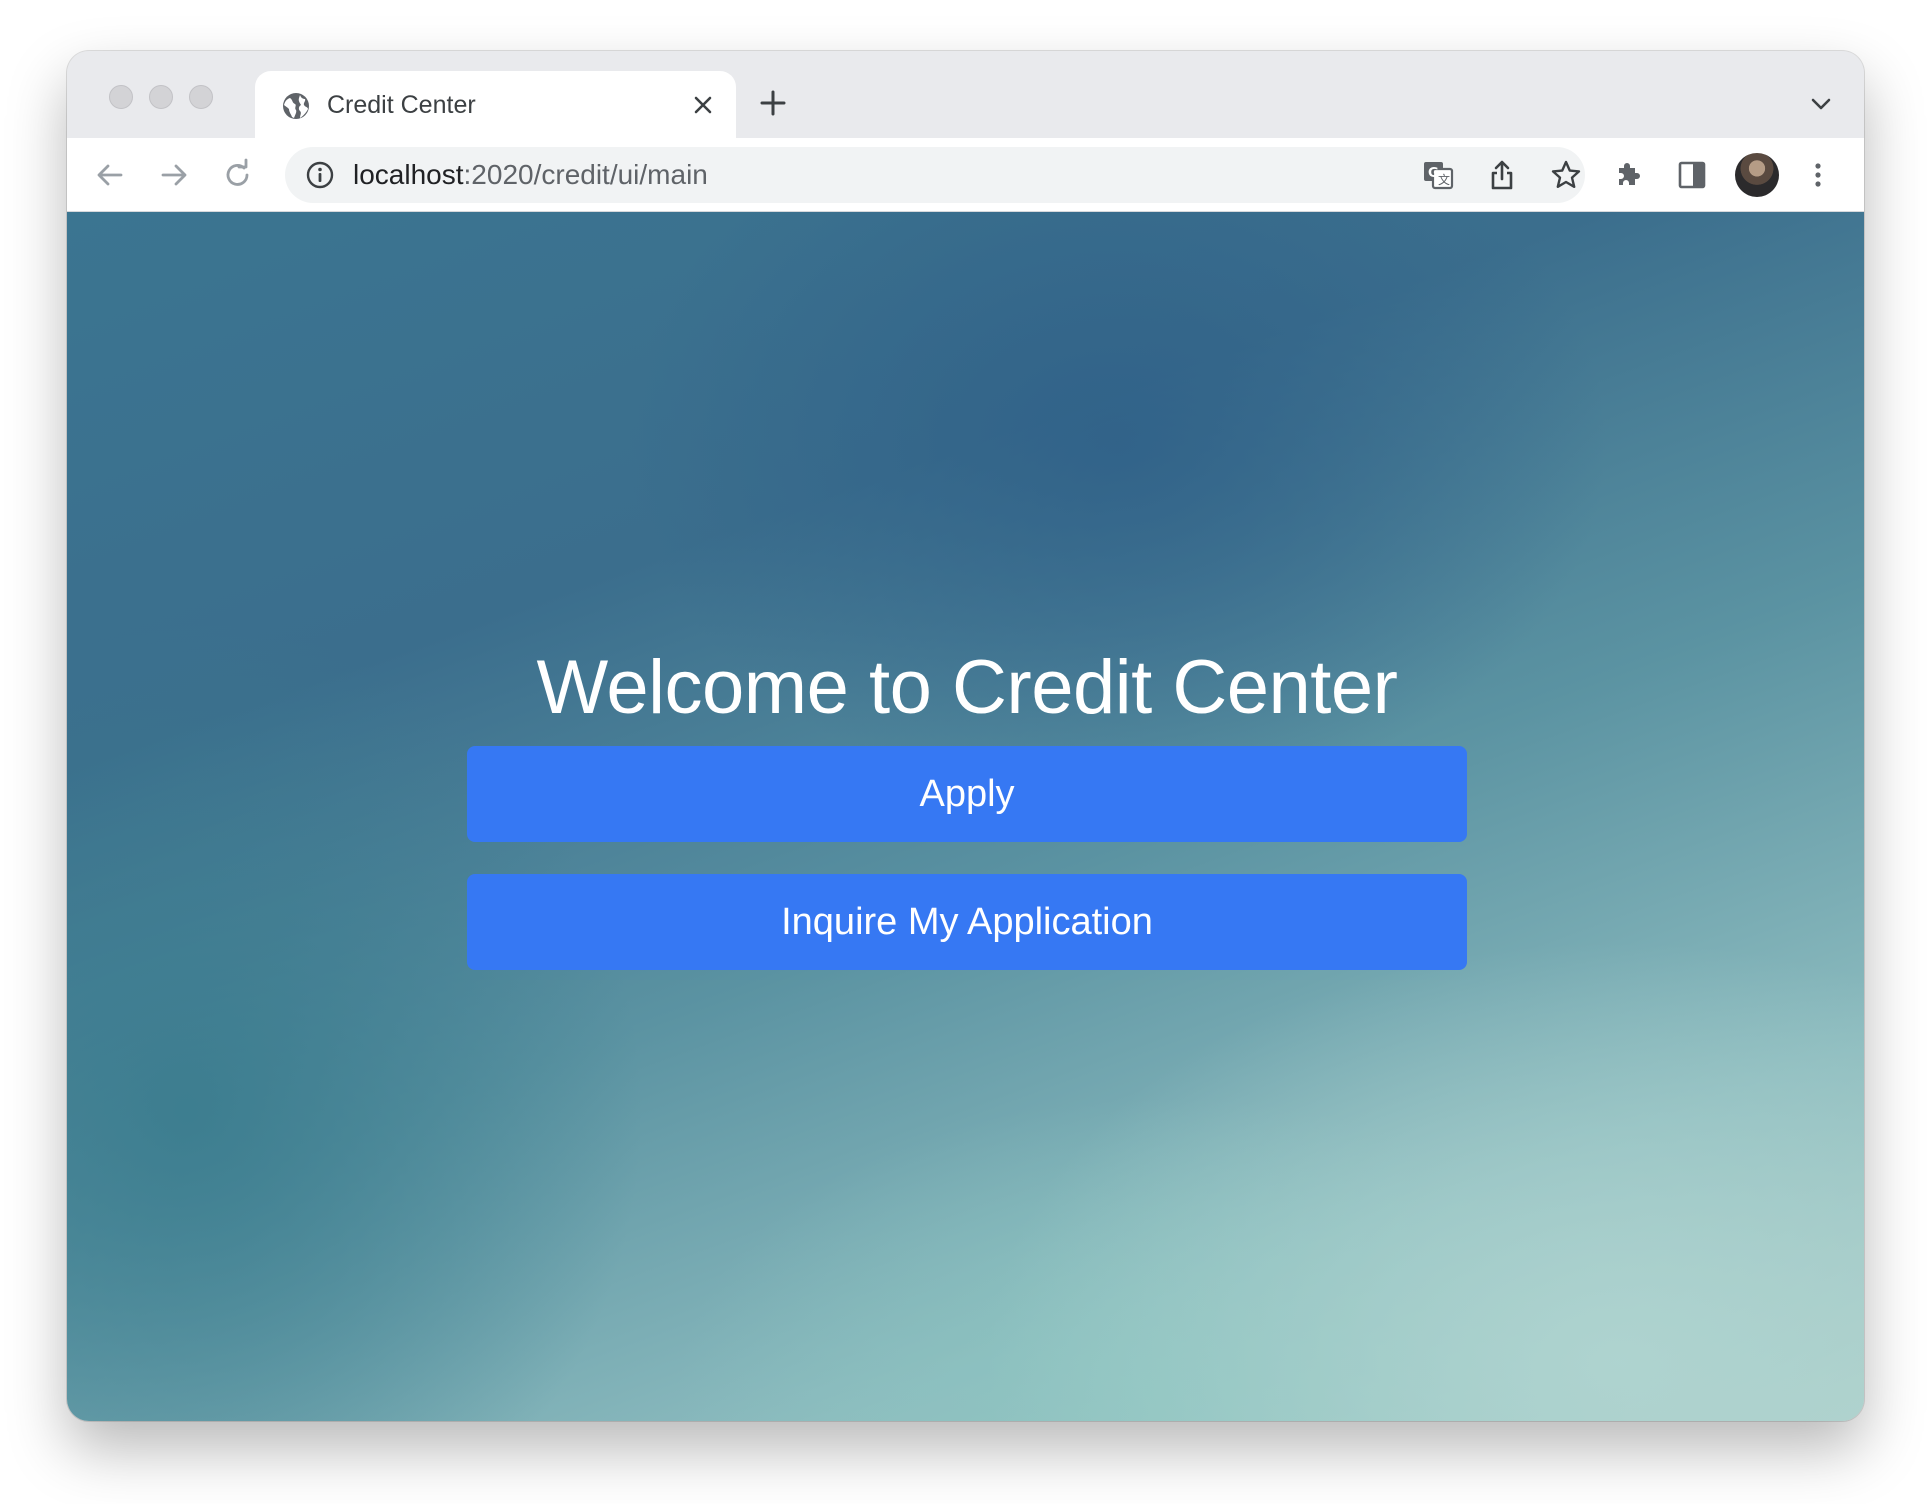  I want to click on star-icon, so click(1566, 175).